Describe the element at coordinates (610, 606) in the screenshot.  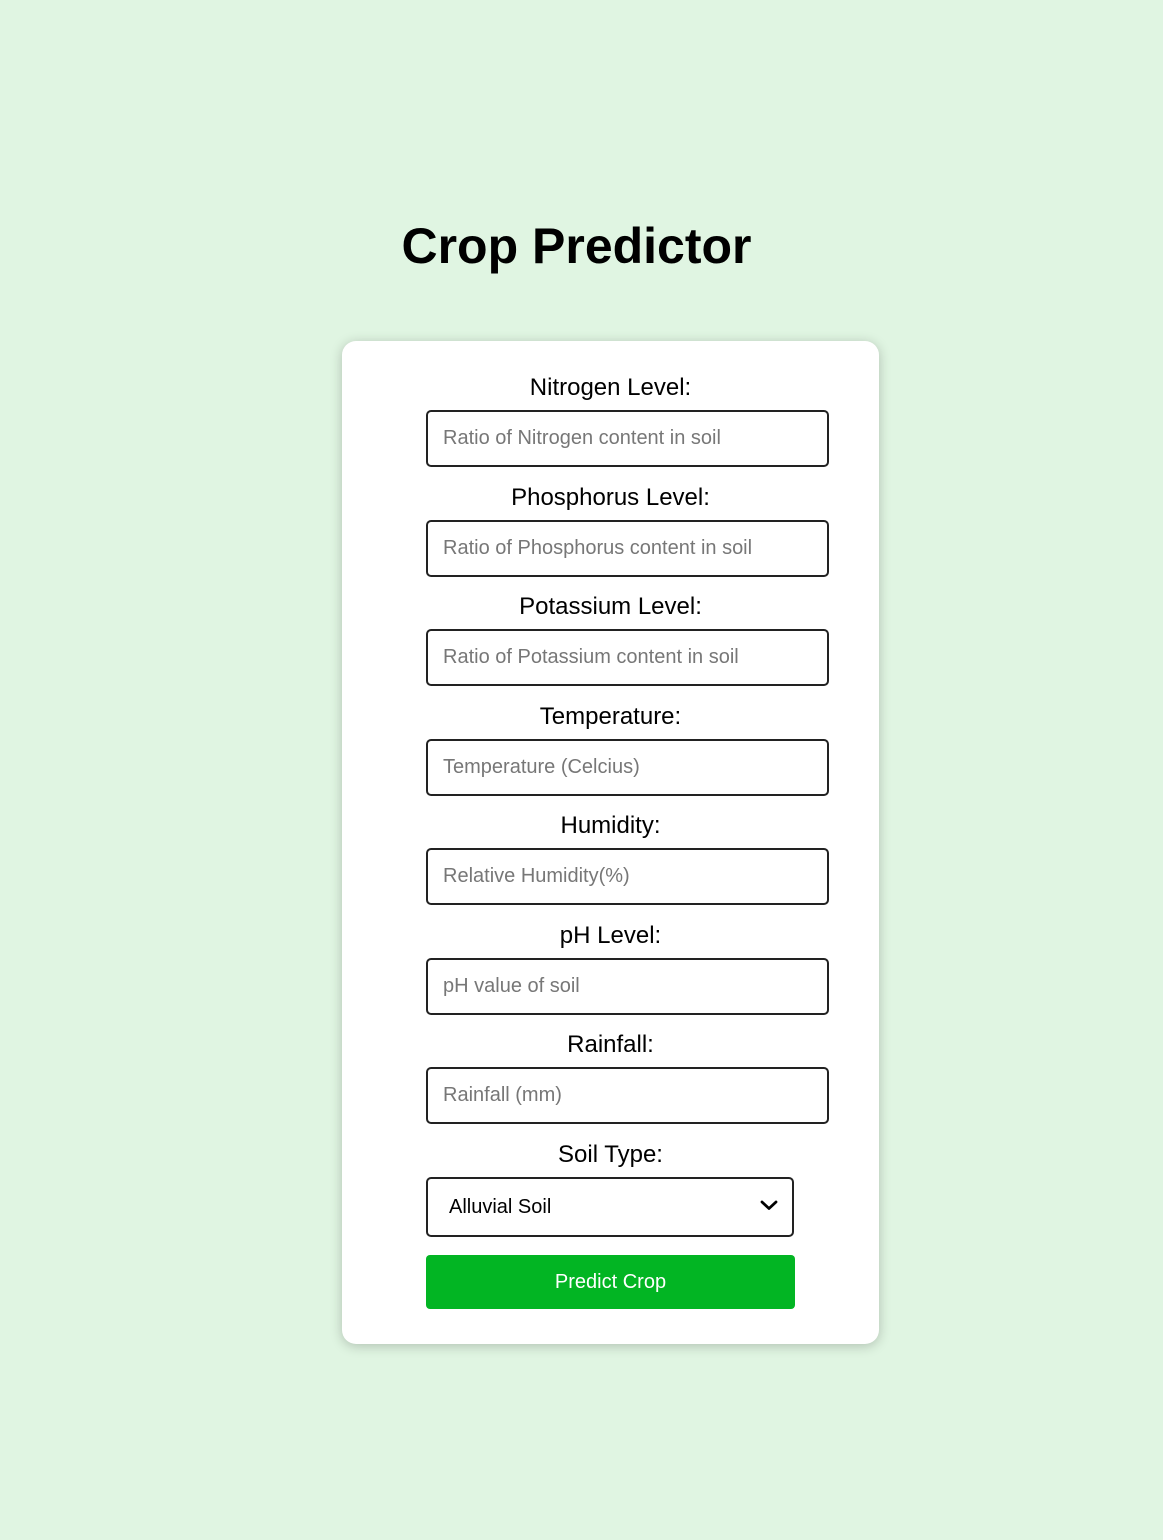
I see `potassium-label: Potassium Level:` at that location.